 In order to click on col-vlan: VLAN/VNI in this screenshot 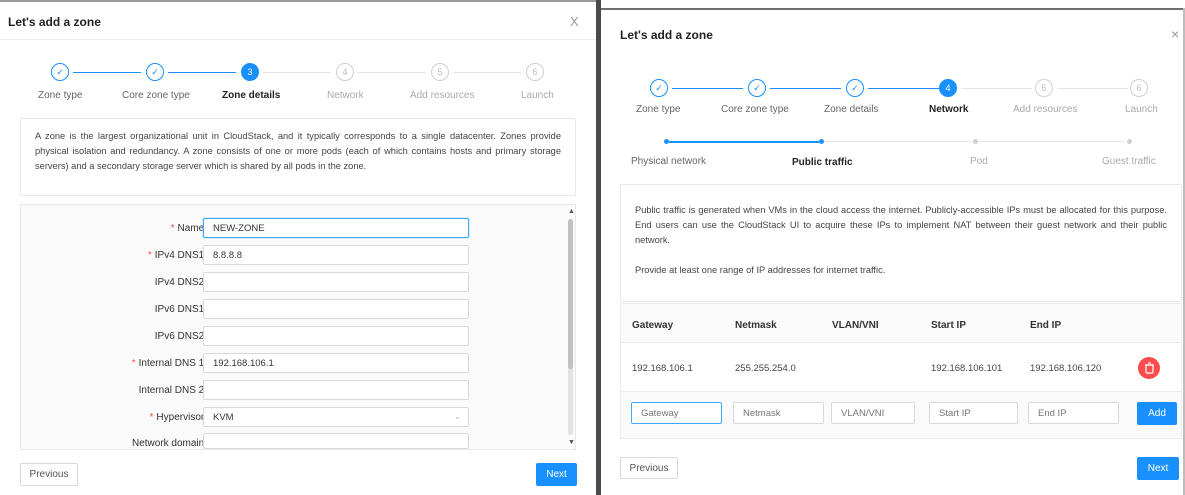, I will do `click(855, 325)`.